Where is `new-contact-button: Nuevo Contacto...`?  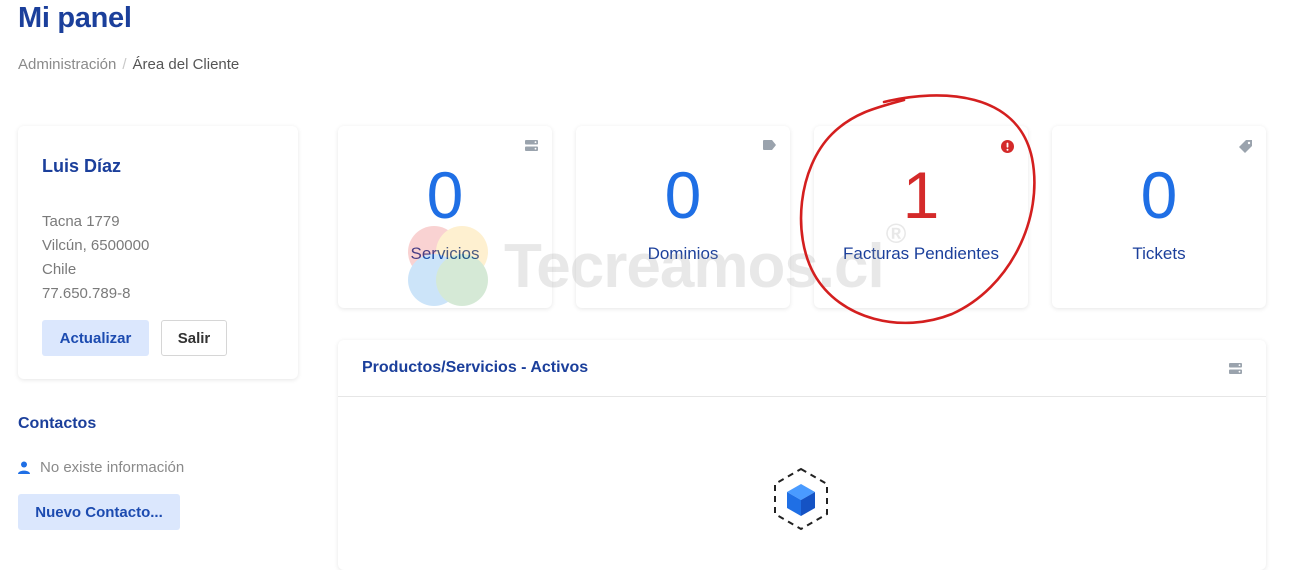
new-contact-button: Nuevo Contacto... is located at coordinates (99, 512).